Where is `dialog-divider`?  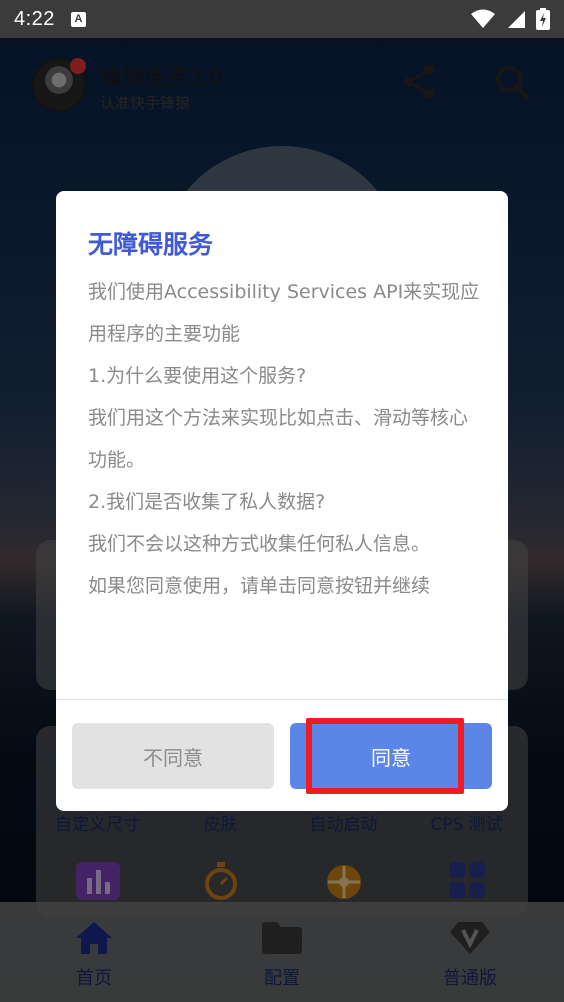
dialog-divider is located at coordinates (282, 699).